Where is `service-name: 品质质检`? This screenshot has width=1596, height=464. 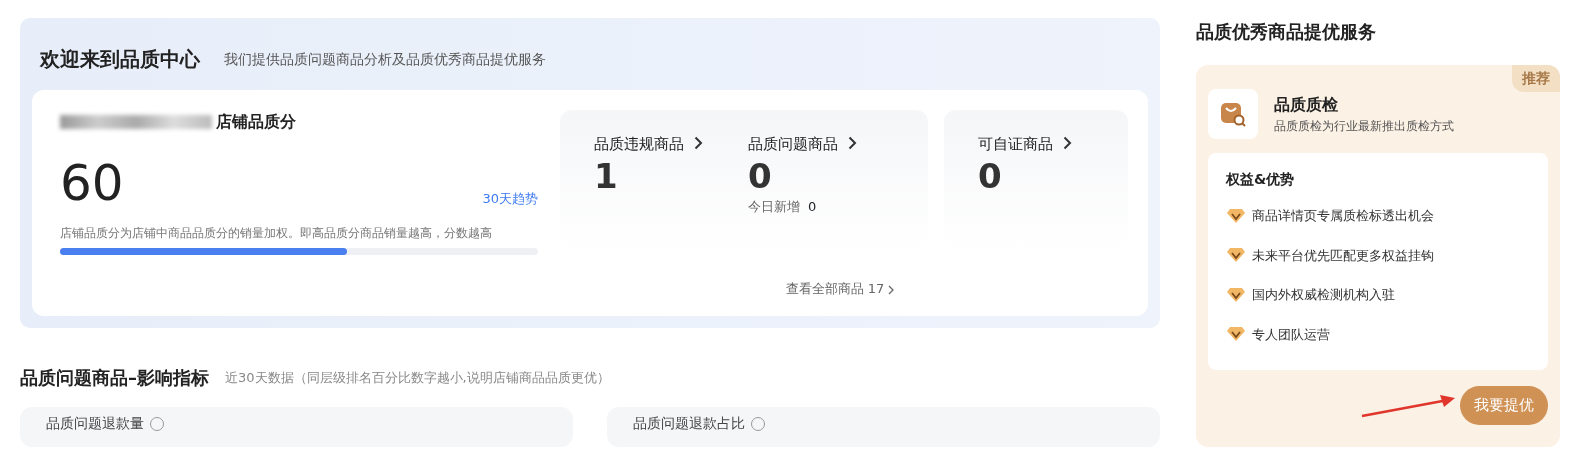
service-name: 品质质检 is located at coordinates (1306, 105).